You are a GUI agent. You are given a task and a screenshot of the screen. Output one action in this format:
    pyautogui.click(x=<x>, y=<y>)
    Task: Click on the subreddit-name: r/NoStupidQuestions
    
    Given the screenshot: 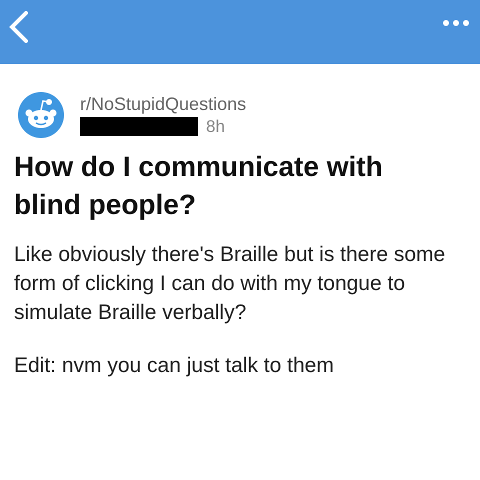 What is the action you would take?
    pyautogui.click(x=163, y=104)
    